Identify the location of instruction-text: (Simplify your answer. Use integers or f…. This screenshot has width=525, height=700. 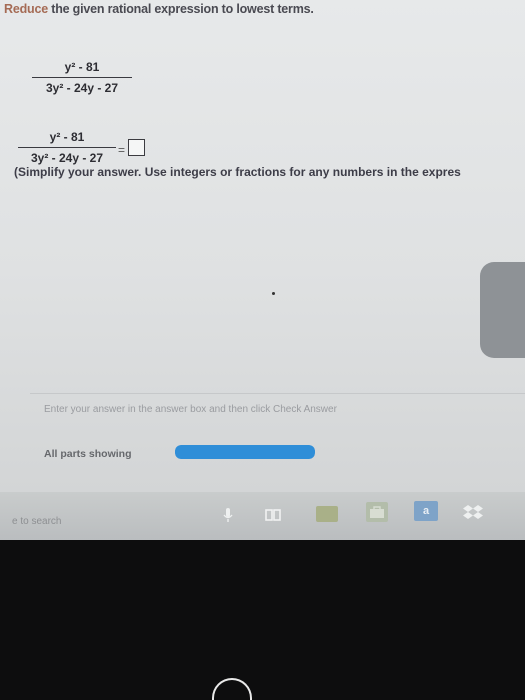
(237, 172).